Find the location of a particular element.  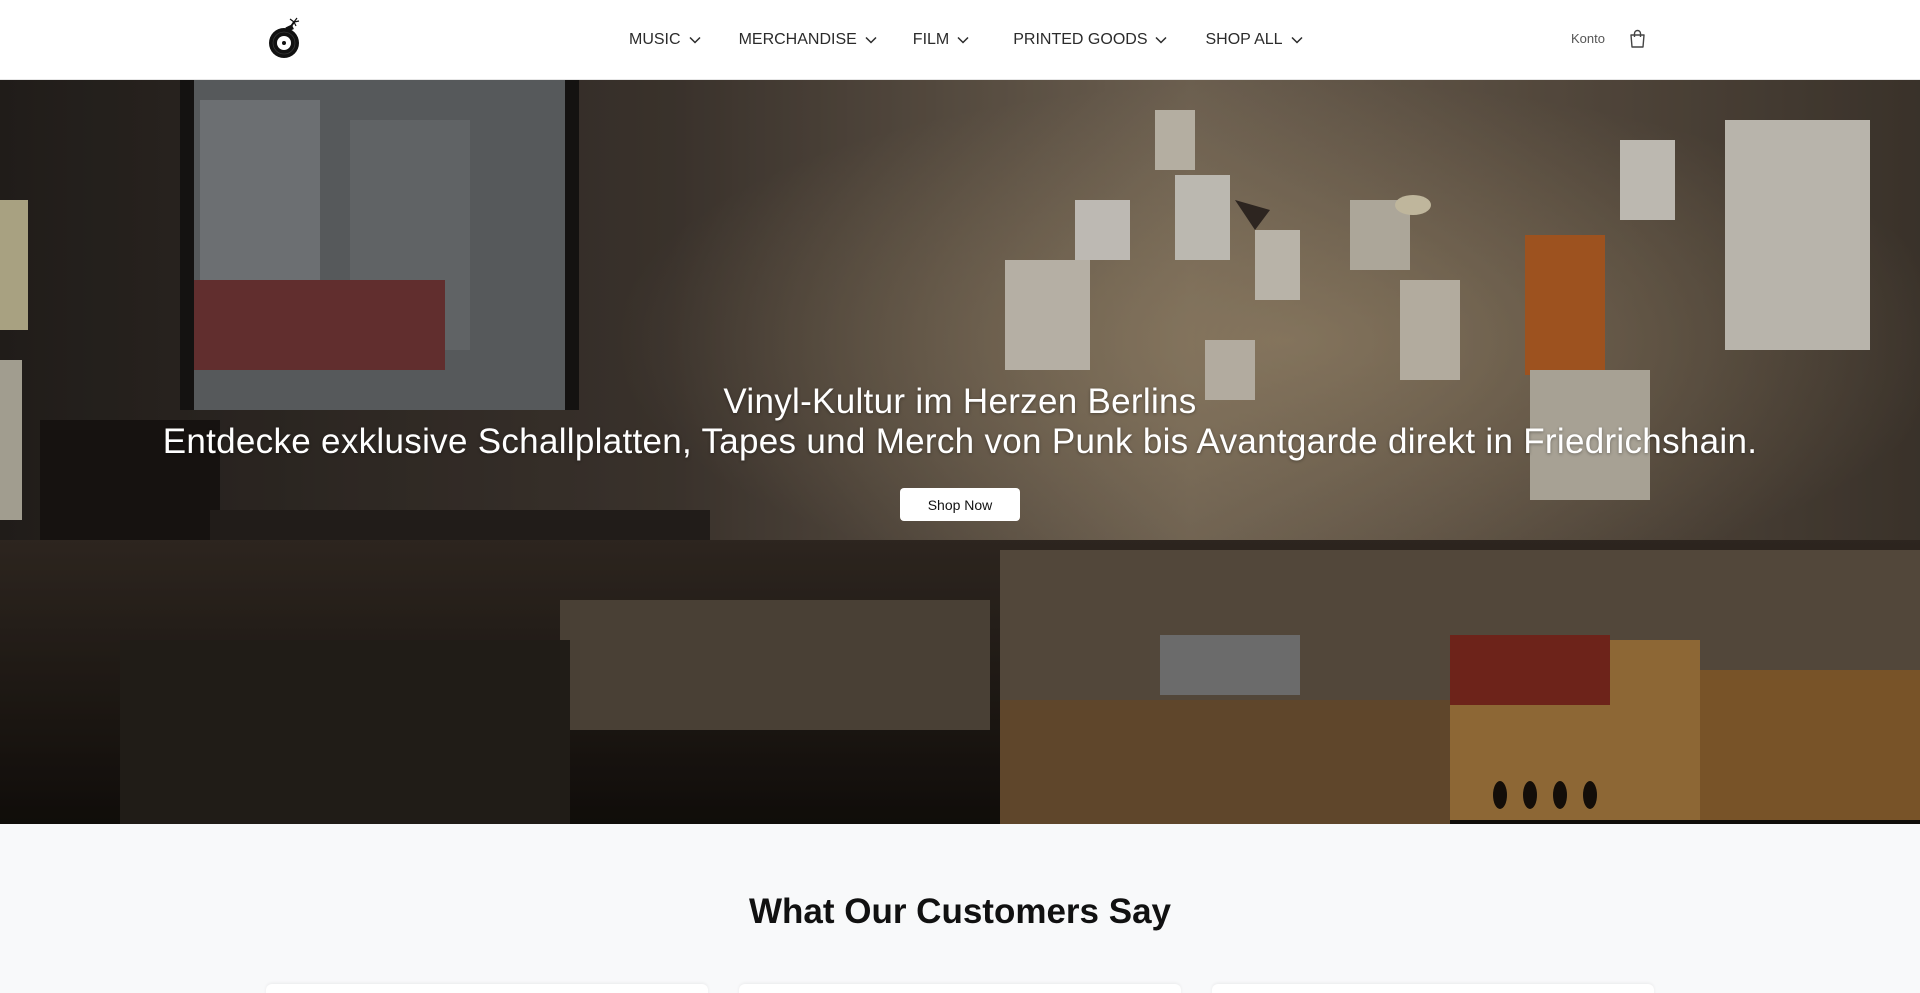

shopping-bag-icon is located at coordinates (1637, 38).